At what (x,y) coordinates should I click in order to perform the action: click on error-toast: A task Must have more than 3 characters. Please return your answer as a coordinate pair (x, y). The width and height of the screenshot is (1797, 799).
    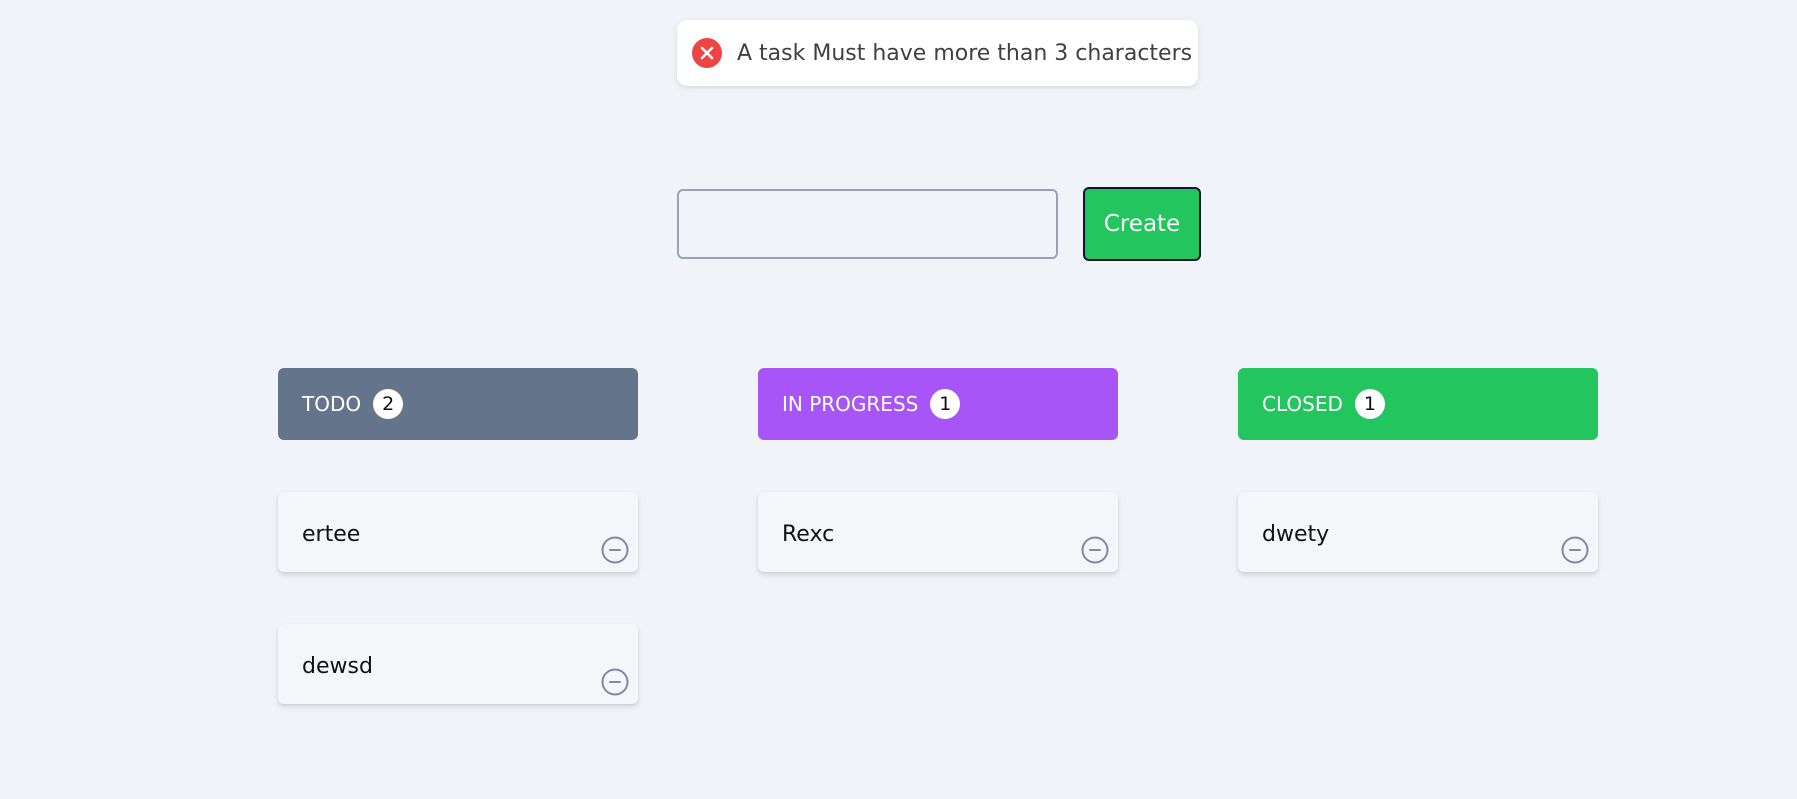
    Looking at the image, I should click on (937, 53).